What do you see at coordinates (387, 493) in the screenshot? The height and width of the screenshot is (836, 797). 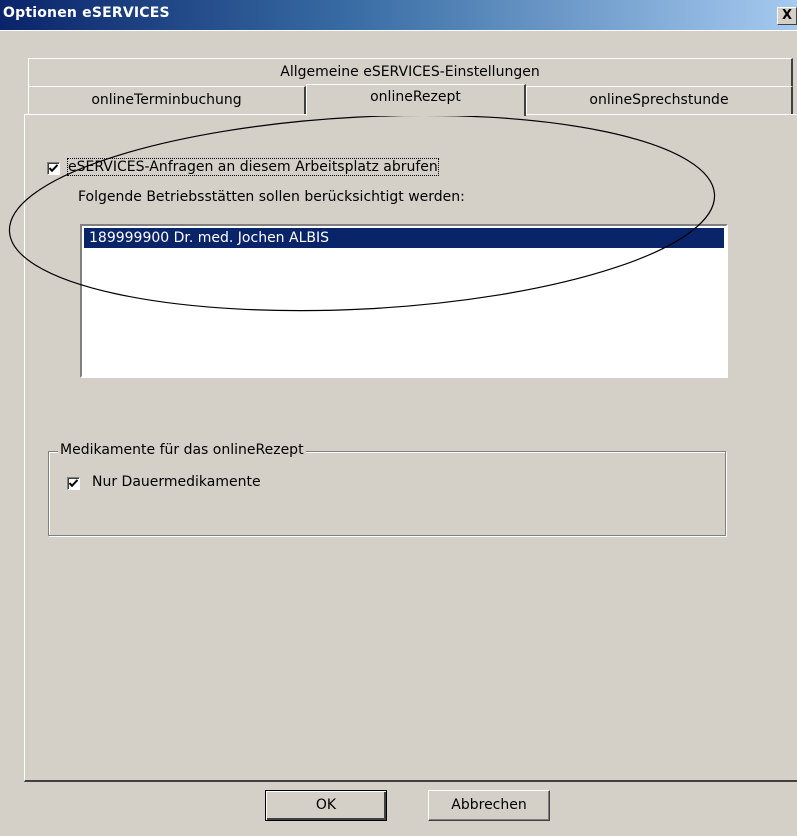 I see `medication-groupbox` at bounding box center [387, 493].